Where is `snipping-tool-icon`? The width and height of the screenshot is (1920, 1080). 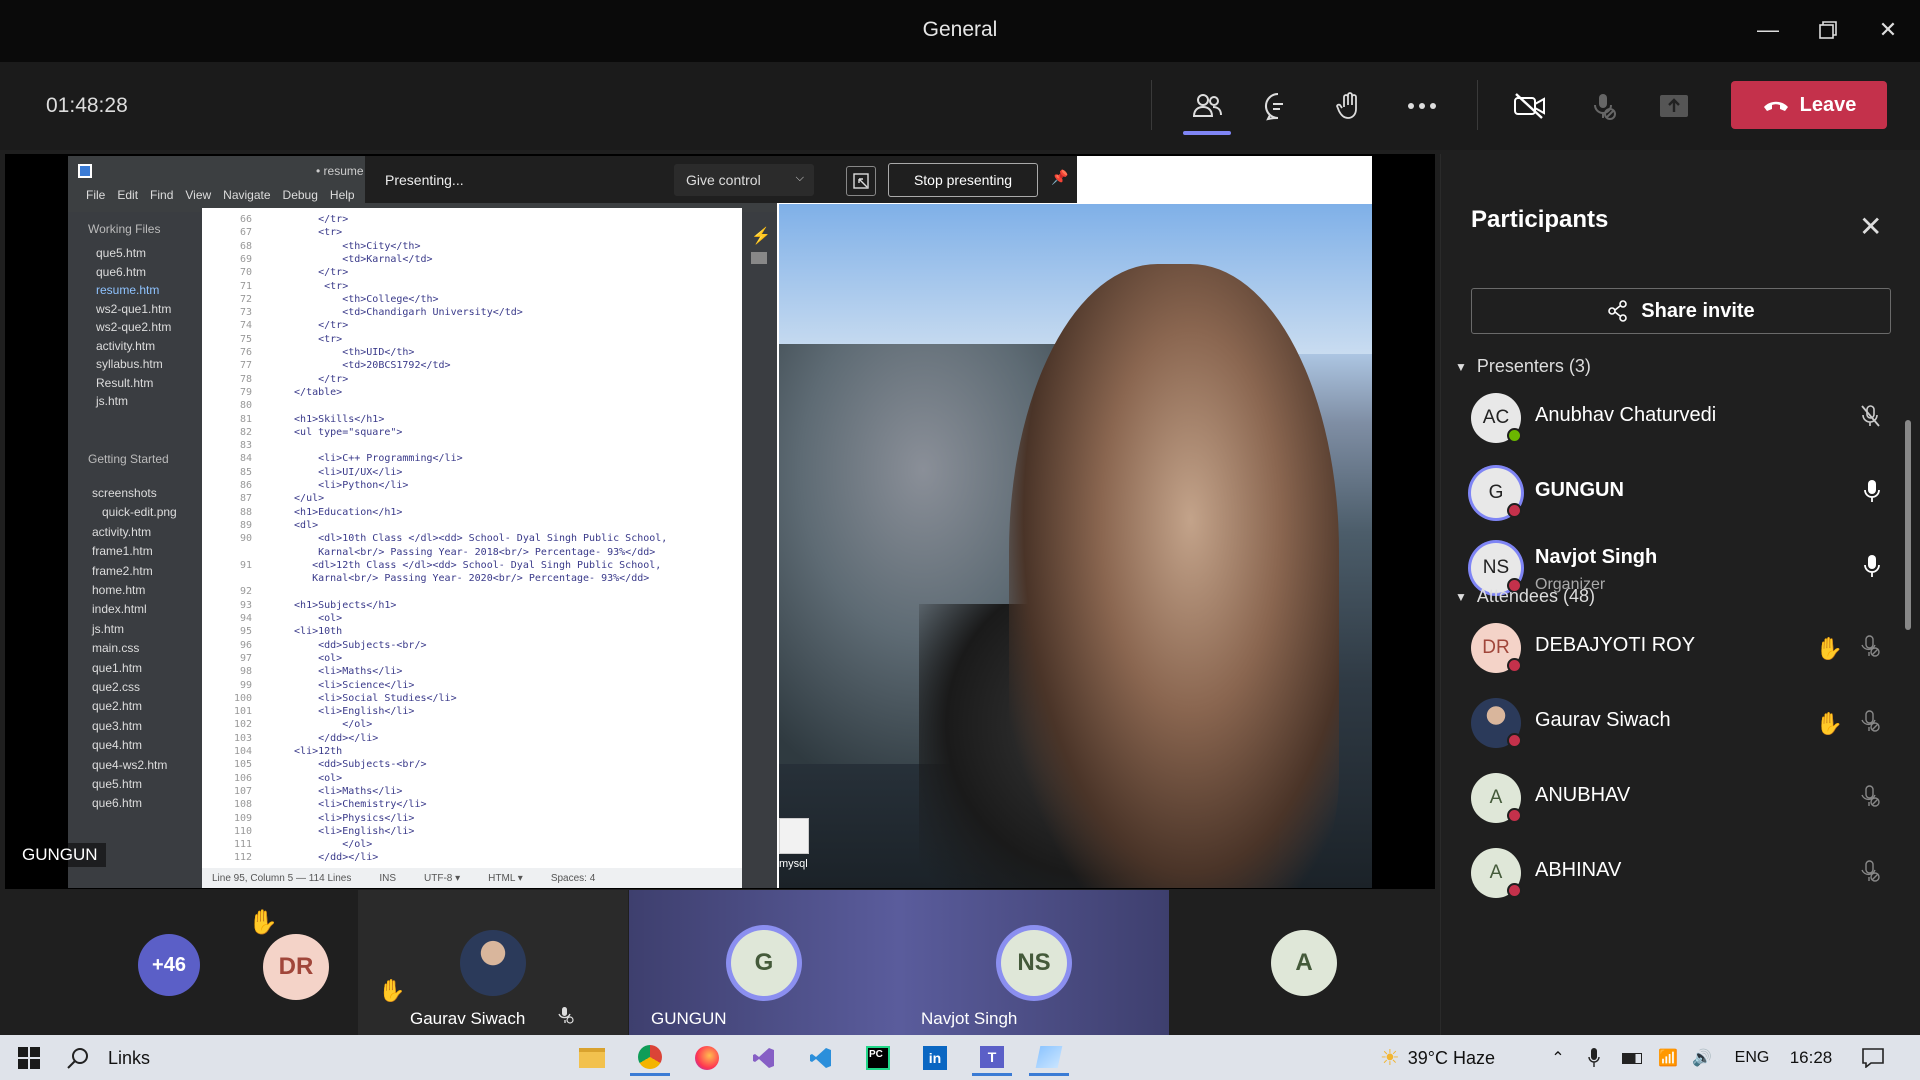
snipping-tool-icon is located at coordinates (1049, 1058).